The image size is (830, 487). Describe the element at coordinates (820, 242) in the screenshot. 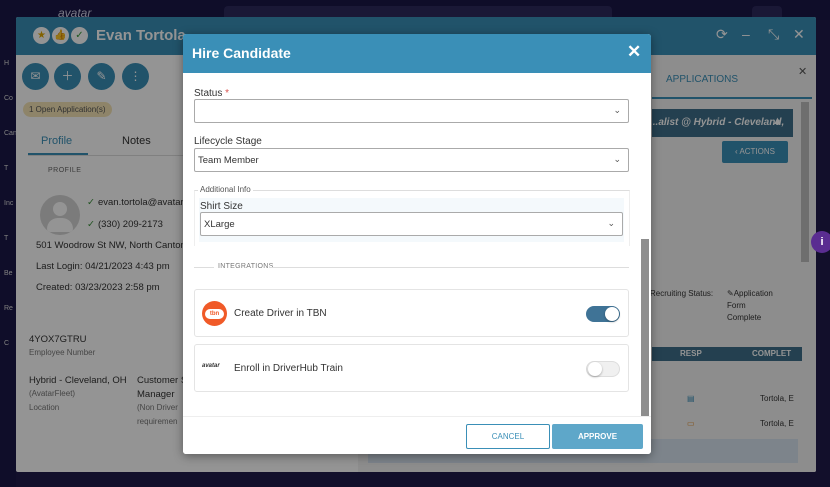

I see `info-icon: i` at that location.